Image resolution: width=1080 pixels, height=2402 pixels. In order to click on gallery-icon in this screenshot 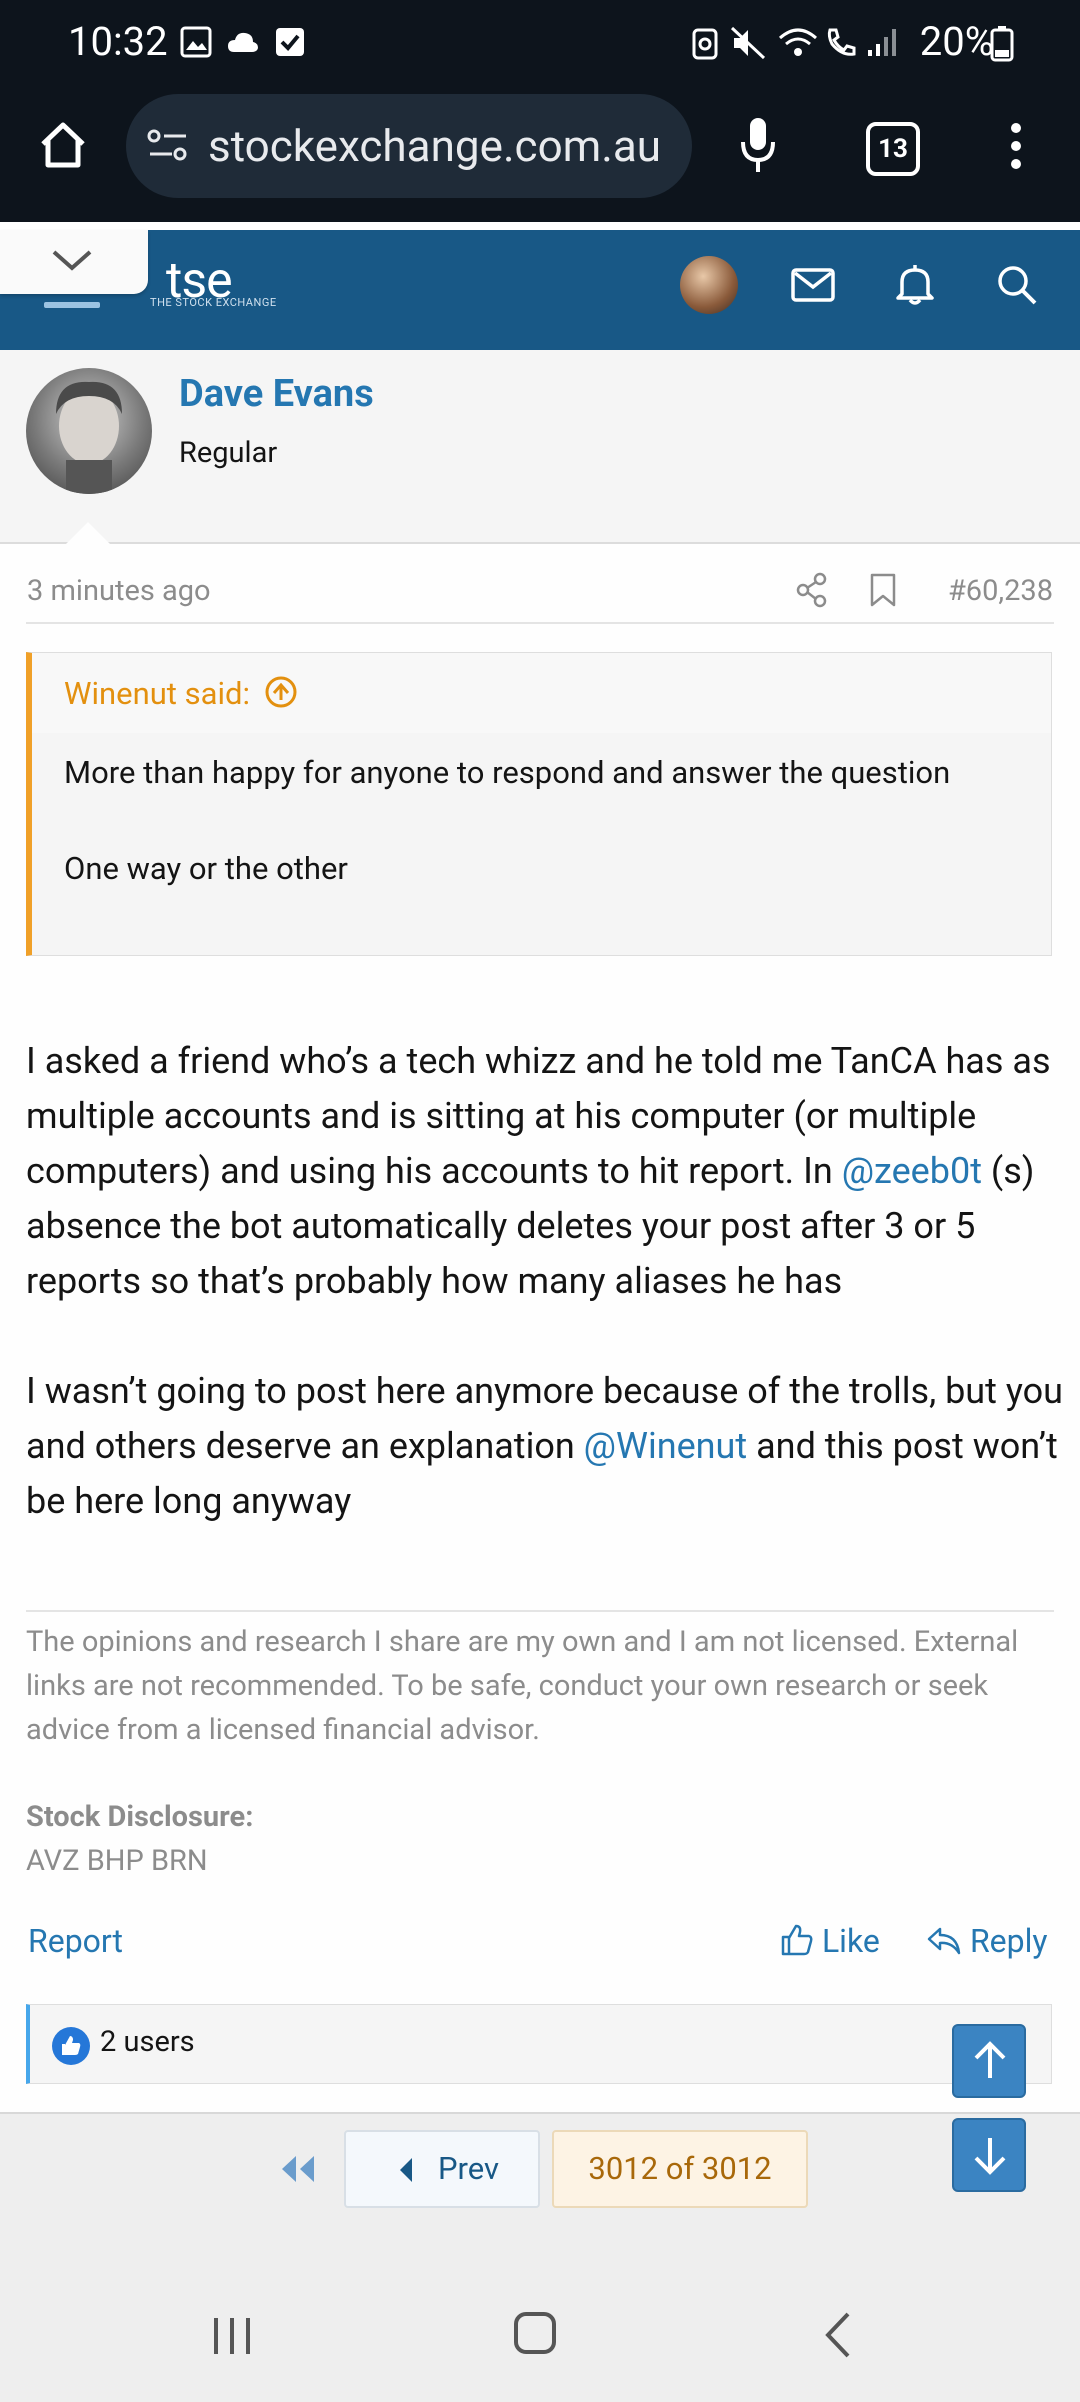, I will do `click(196, 42)`.